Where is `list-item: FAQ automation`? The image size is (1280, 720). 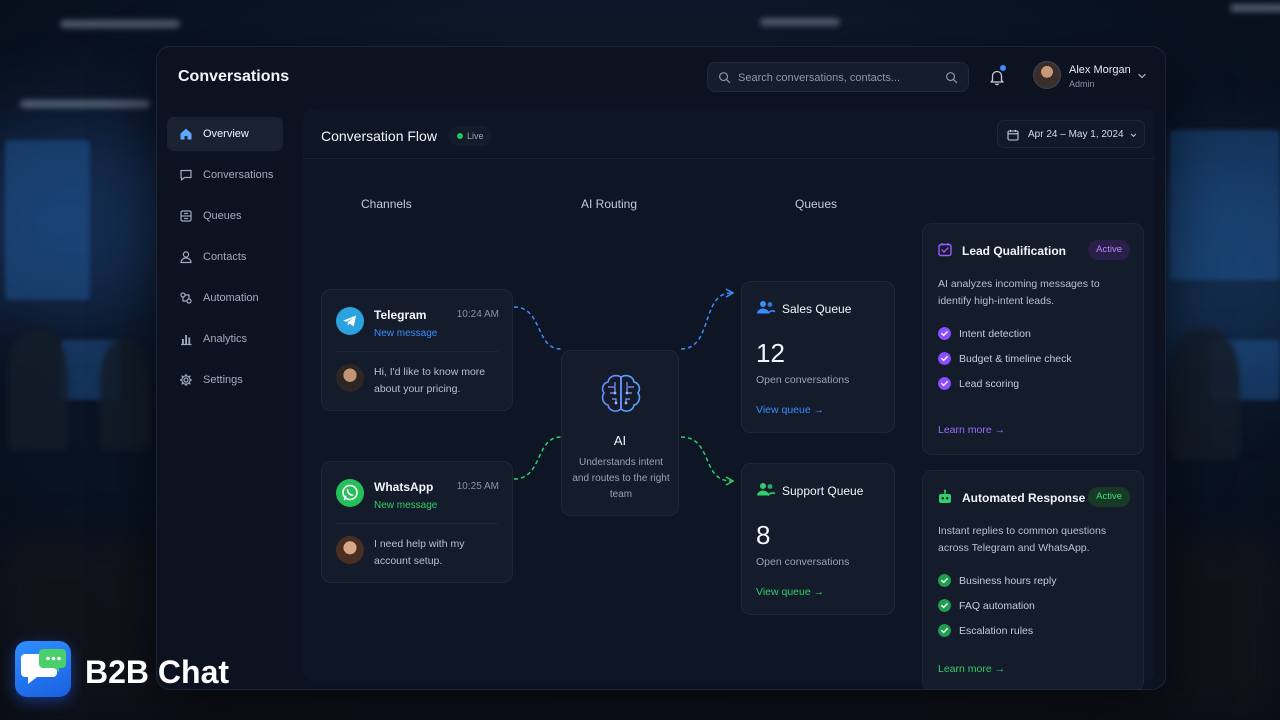 list-item: FAQ automation is located at coordinates (997, 611).